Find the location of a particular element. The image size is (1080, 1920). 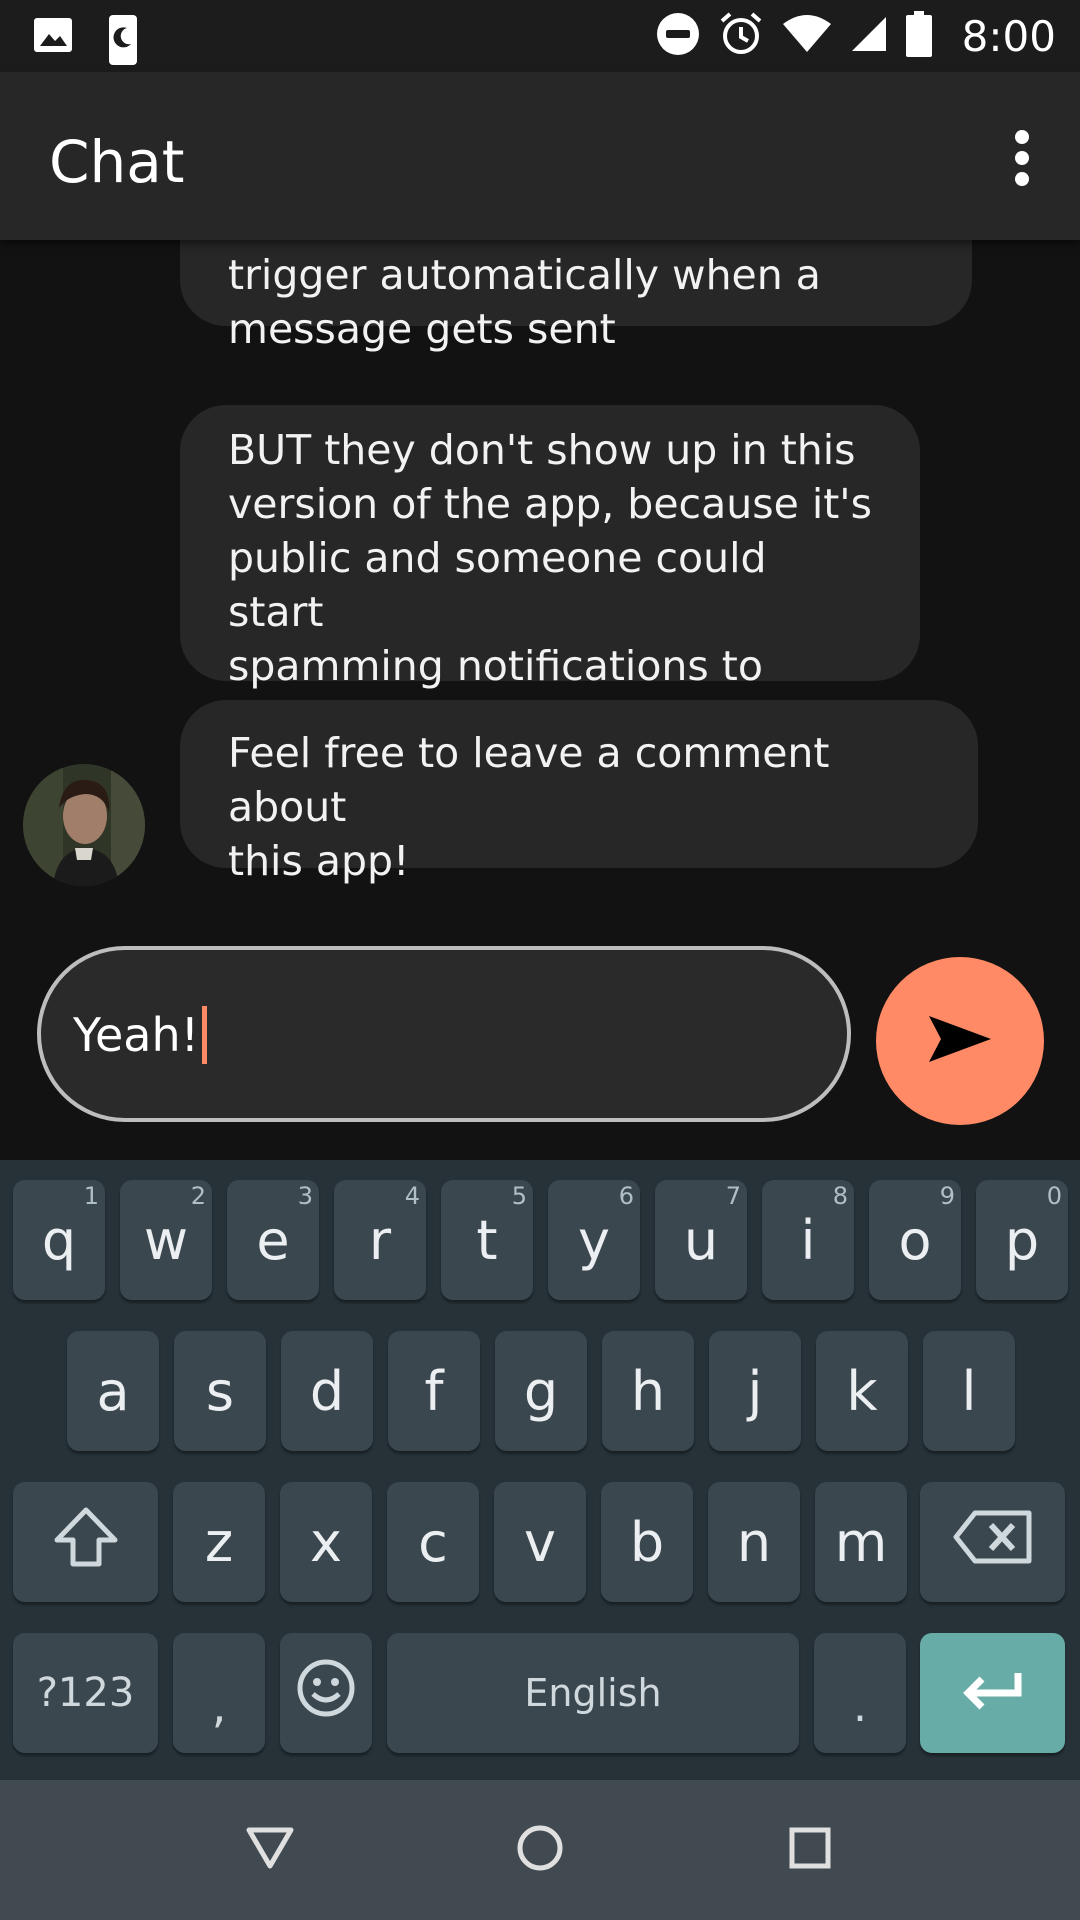

key-label: j is located at coordinates (755, 1391).